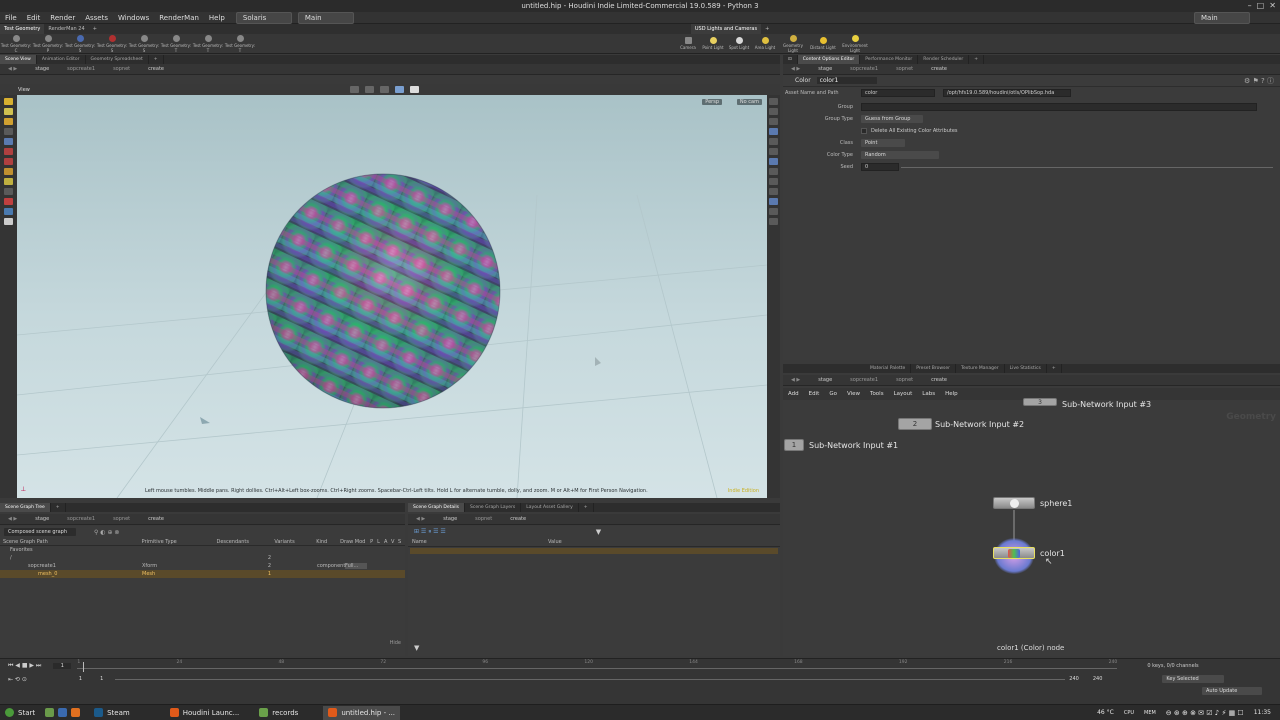 The height and width of the screenshot is (720, 1280). I want to click on shelf-tool-test-geometry-s3: Test Geometry: S, so click(144, 44).